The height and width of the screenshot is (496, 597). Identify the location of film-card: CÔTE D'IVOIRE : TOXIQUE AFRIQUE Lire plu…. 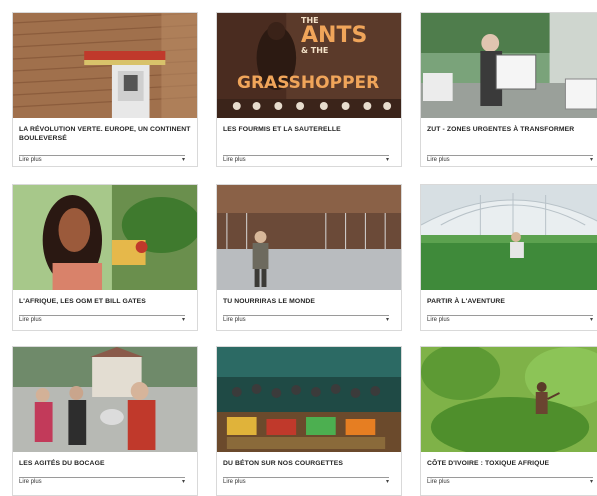
(508, 421).